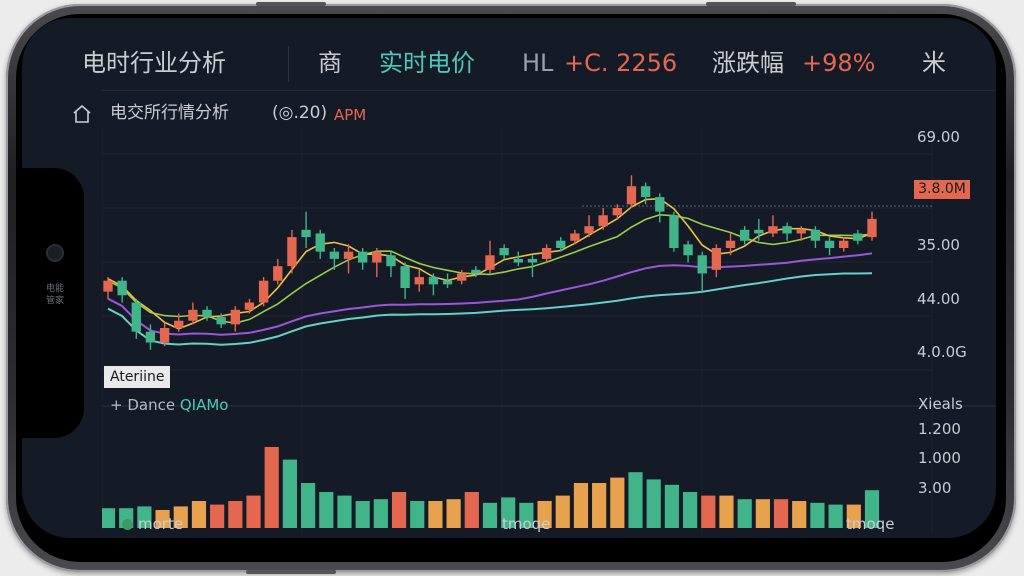  Describe the element at coordinates (55, 253) in the screenshot. I see `camera-icon` at that location.